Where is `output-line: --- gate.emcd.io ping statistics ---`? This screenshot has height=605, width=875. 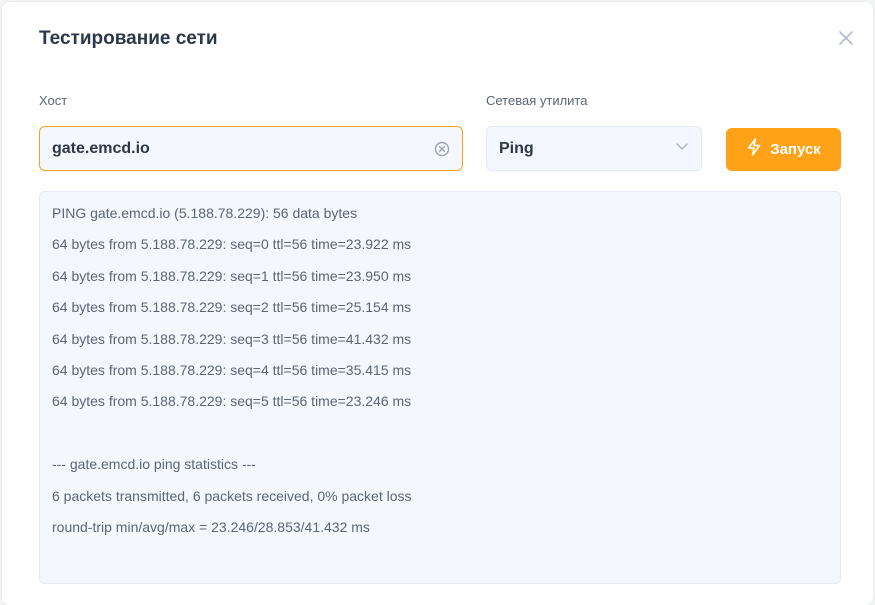
output-line: --- gate.emcd.io ping statistics --- is located at coordinates (154, 464).